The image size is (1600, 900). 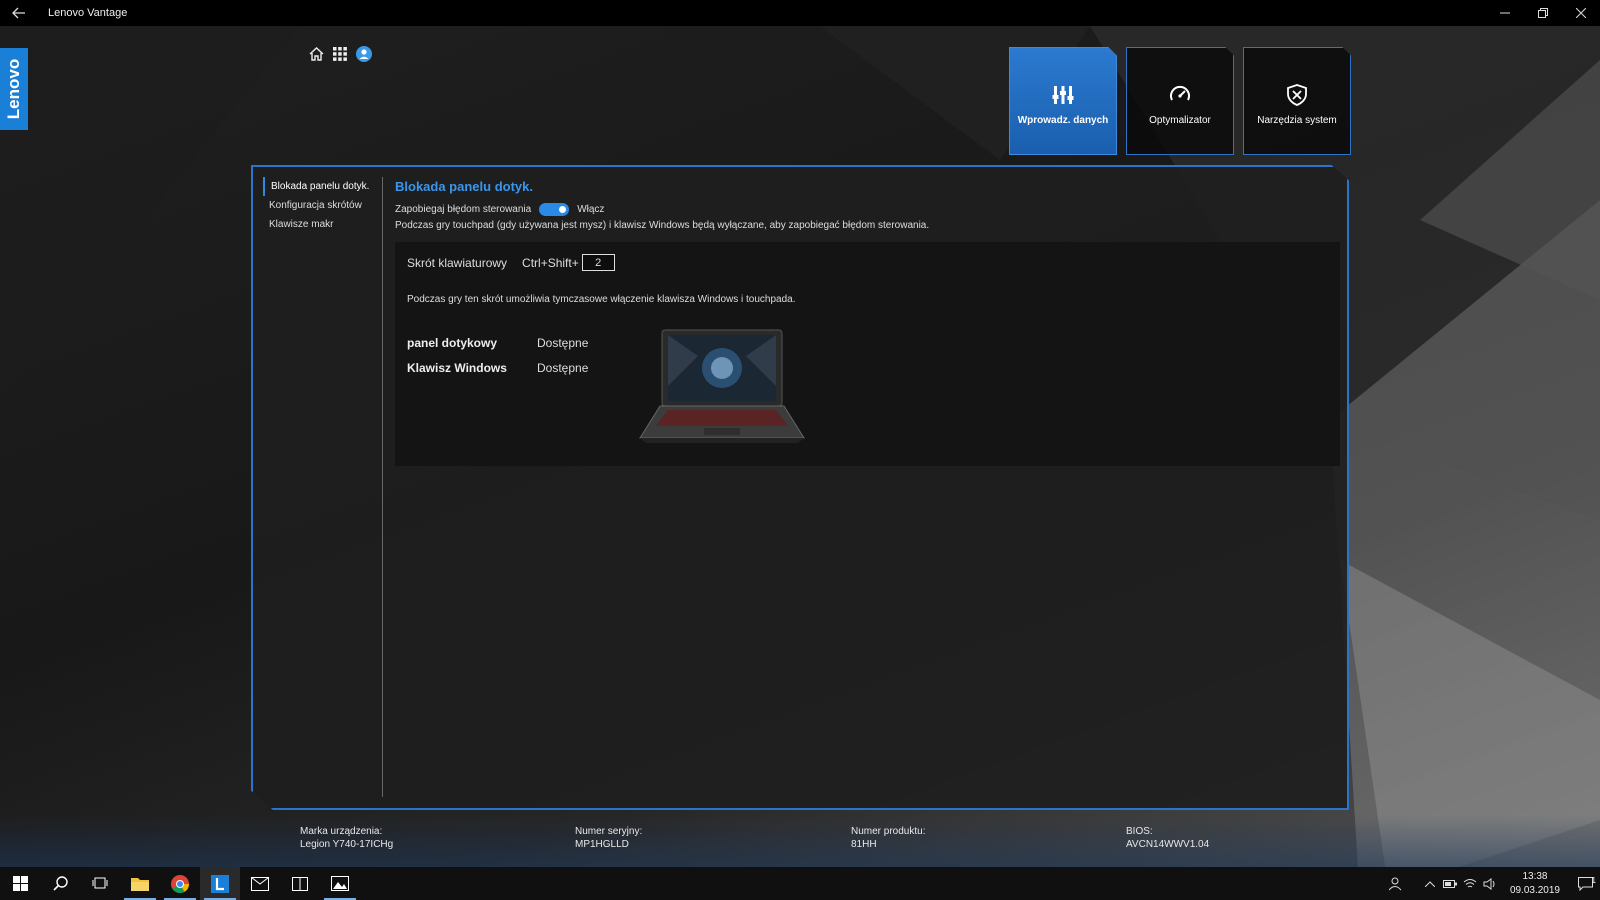 What do you see at coordinates (608, 838) in the screenshot?
I see `serial-info: Numer seryjny: MP1HGLLD` at bounding box center [608, 838].